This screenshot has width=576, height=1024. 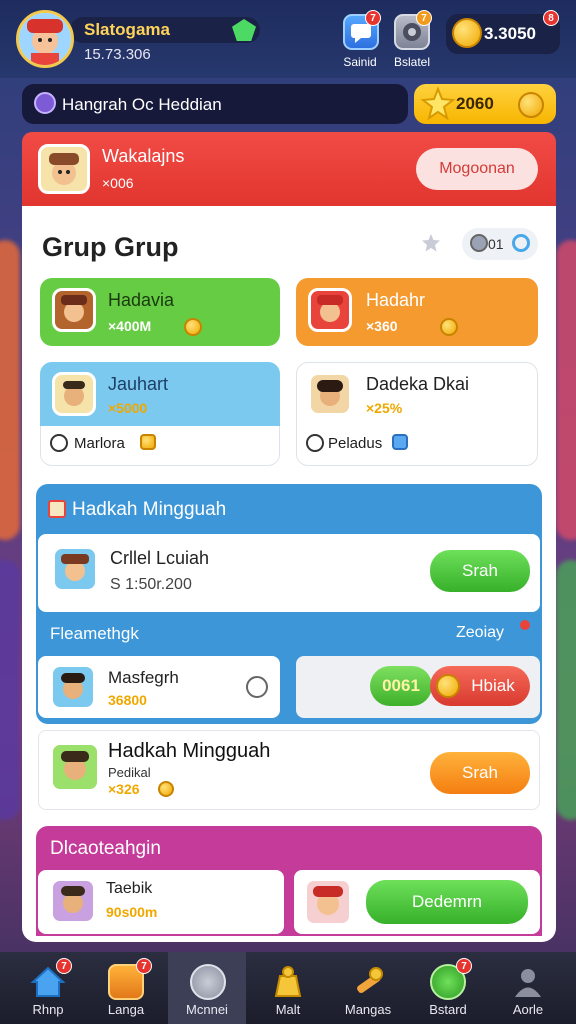 What do you see at coordinates (129, 772) in the screenshot?
I see `weekly-row-line: Pedikal` at bounding box center [129, 772].